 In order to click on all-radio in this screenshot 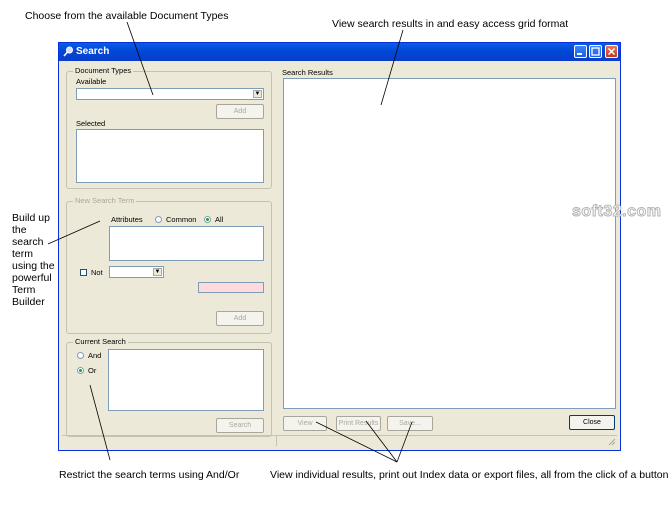, I will do `click(207, 219)`.